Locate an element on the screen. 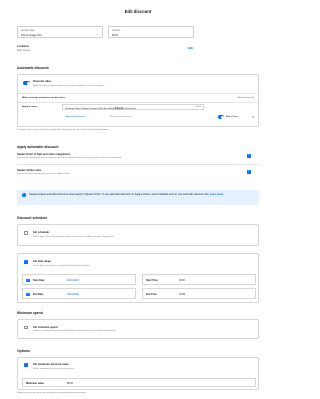  set-dates-label: Set date range is located at coordinates (42, 261).